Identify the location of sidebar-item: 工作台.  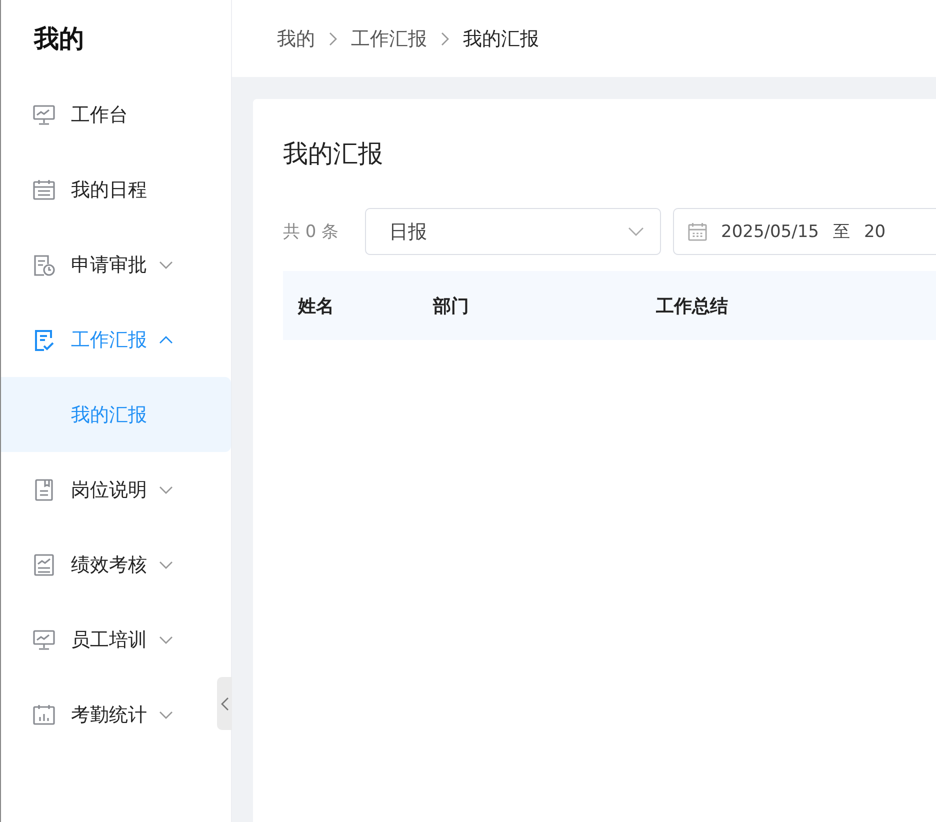
(108, 114).